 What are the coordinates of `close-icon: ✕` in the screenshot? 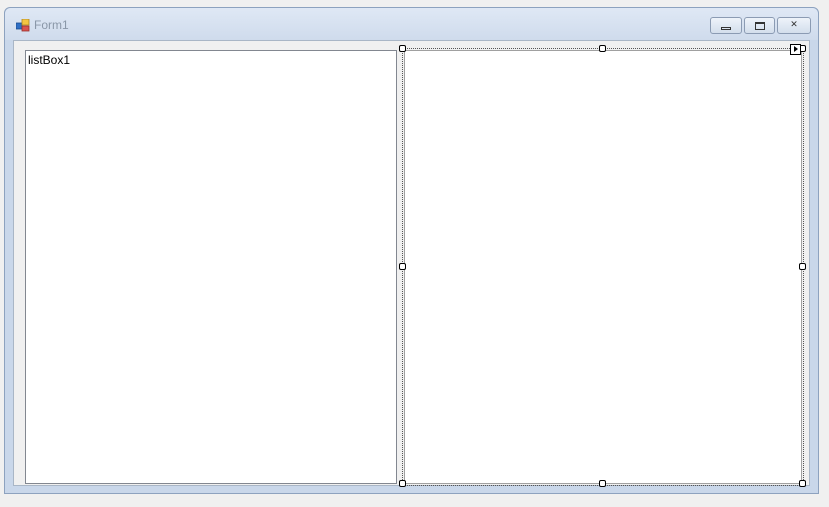 It's located at (794, 25).